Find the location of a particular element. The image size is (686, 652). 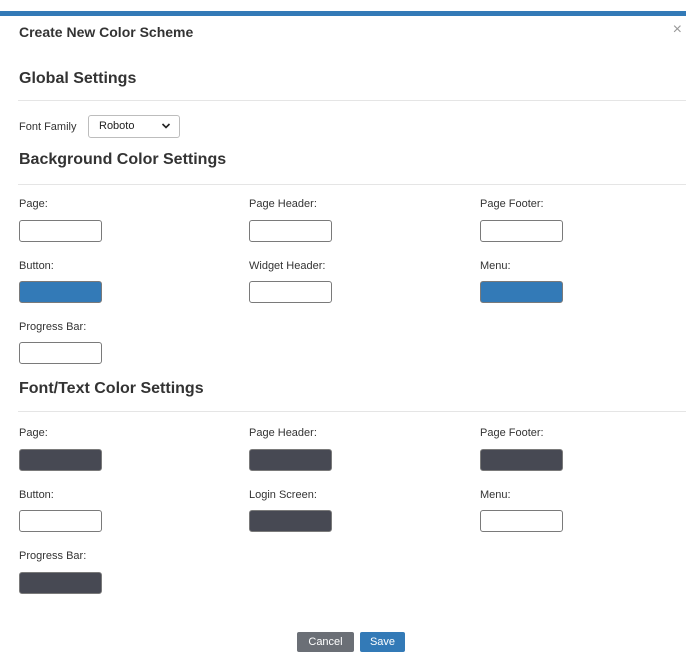

bg-page-footer-color-swatch is located at coordinates (521, 231).